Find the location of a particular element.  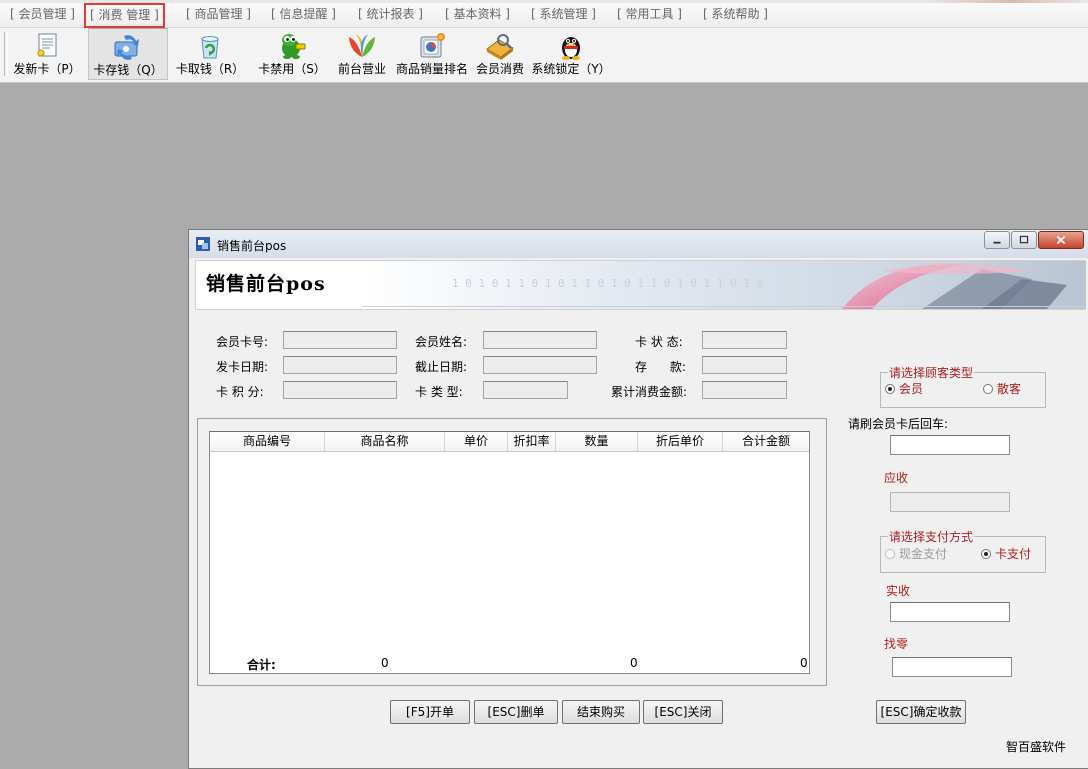

sales-ranking-button: 商品销量排名 is located at coordinates (432, 54).